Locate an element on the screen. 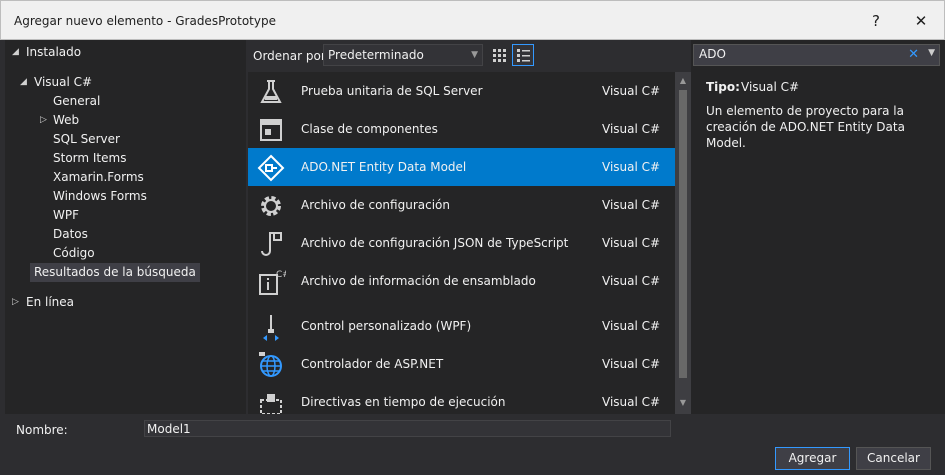  list-item: Controlador de ASP.NET Visual C# is located at coordinates (461, 364).